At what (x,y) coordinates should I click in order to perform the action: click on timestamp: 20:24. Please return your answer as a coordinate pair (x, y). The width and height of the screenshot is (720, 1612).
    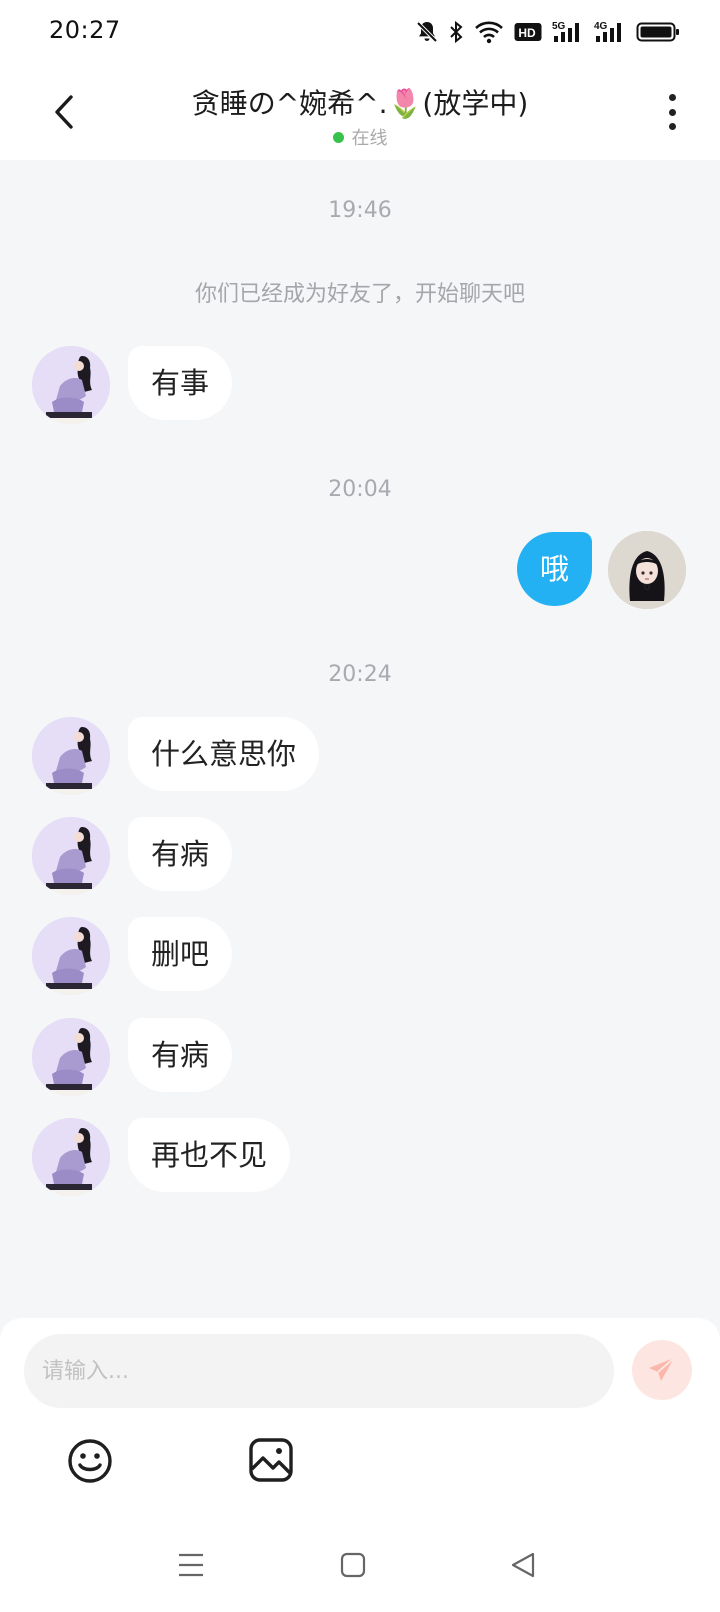
    Looking at the image, I should click on (360, 674).